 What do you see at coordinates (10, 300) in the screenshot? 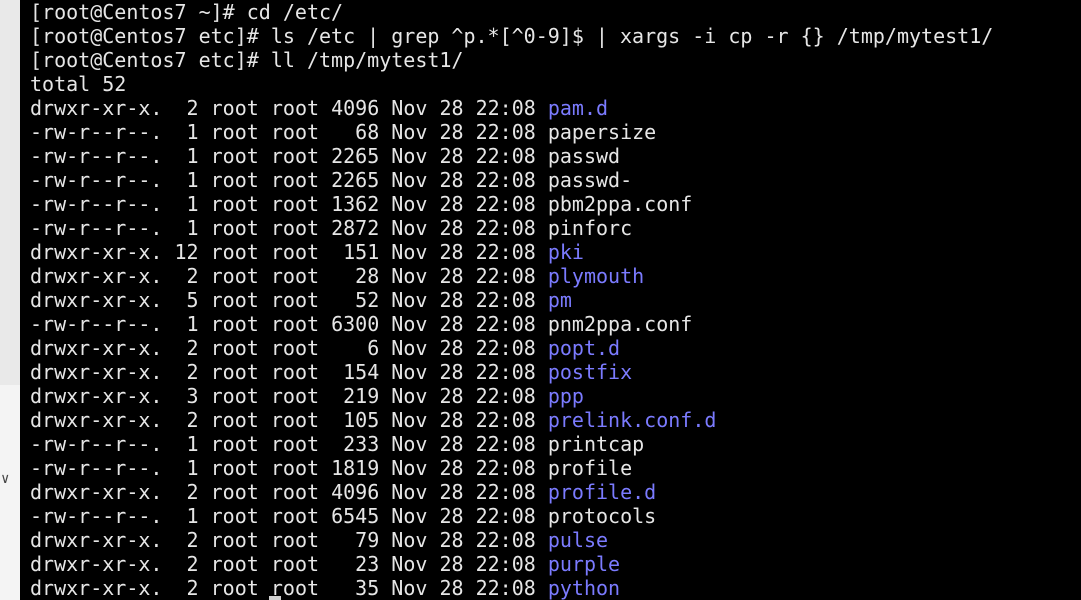
I see `side-panel-strip: ∨` at bounding box center [10, 300].